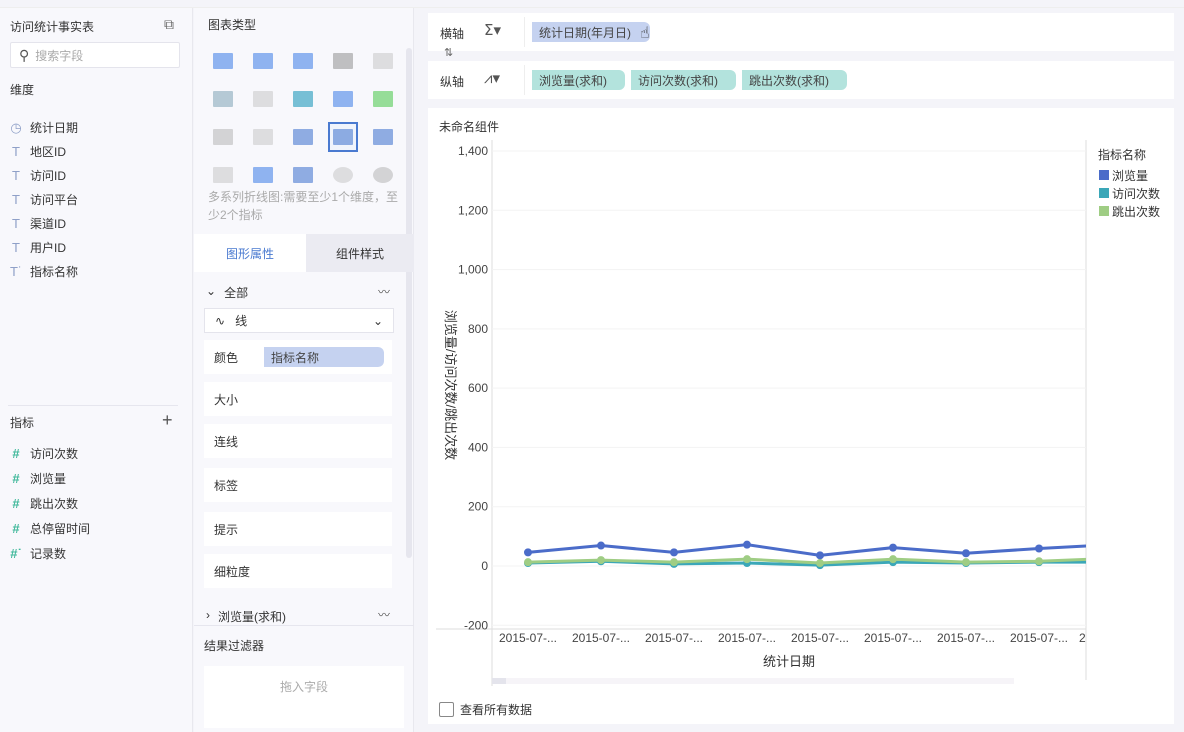 This screenshot has height=732, width=1184. What do you see at coordinates (1082, 638) in the screenshot?
I see `x-tick-label: 2` at bounding box center [1082, 638].